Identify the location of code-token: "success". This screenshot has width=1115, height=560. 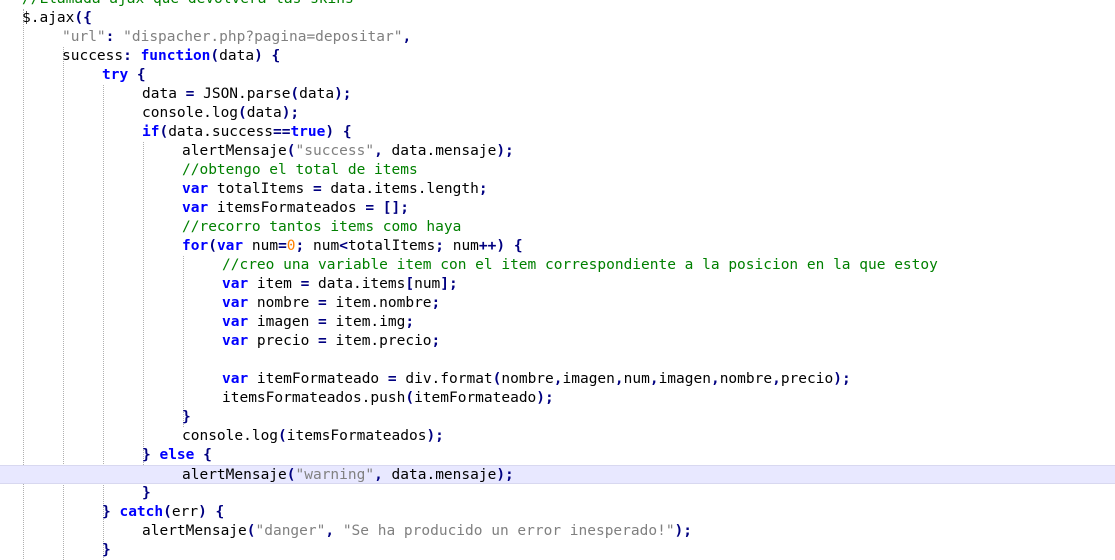
(335, 151).